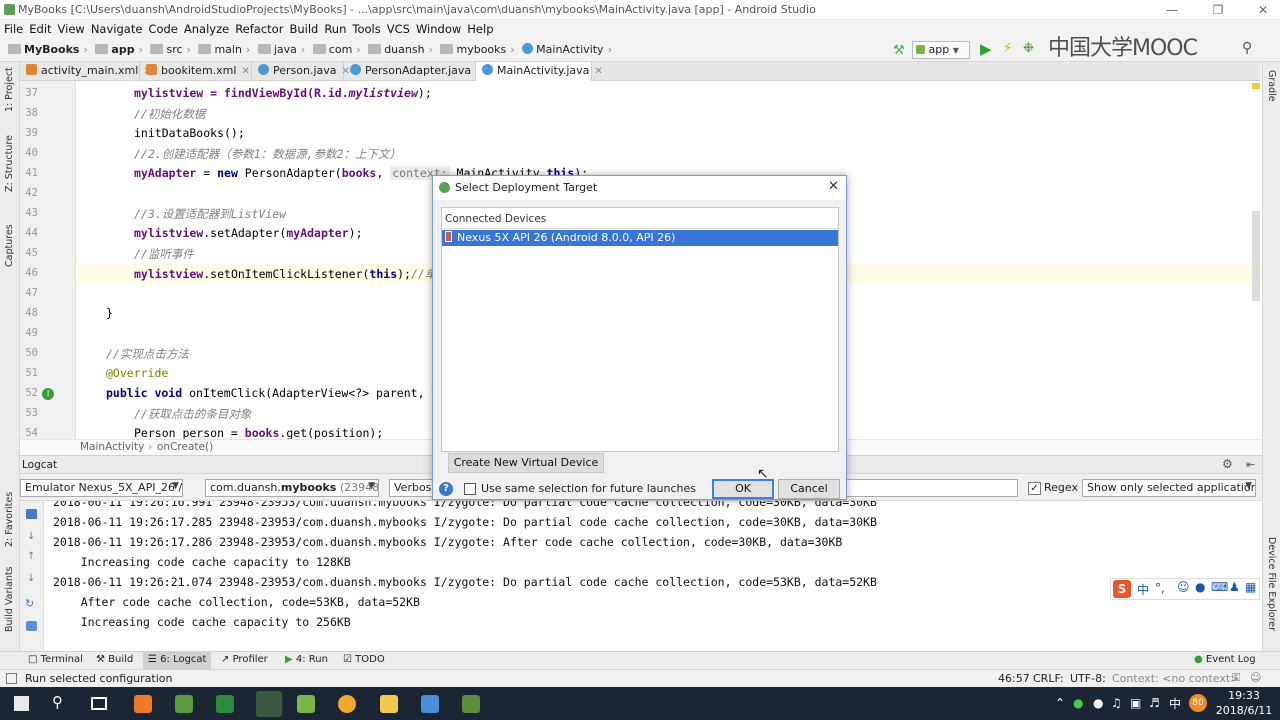 This screenshot has width=1280, height=720. What do you see at coordinates (1219, 587) in the screenshot?
I see `keyboard-icon: ⌨` at bounding box center [1219, 587].